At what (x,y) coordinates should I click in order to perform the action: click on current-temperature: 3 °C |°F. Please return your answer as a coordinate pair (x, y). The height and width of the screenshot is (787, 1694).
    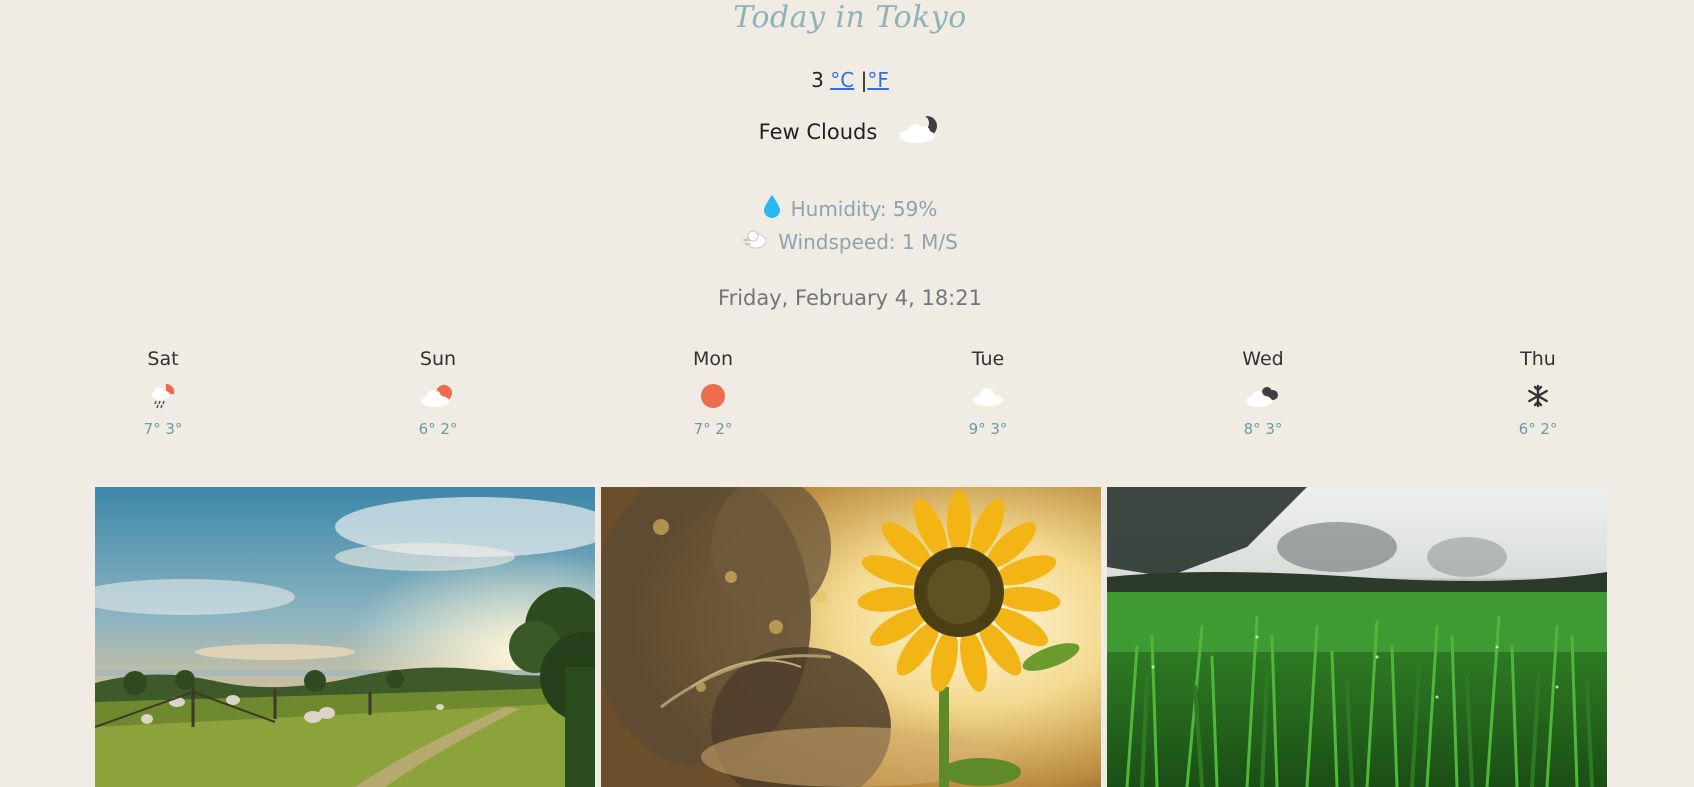
    Looking at the image, I should click on (847, 80).